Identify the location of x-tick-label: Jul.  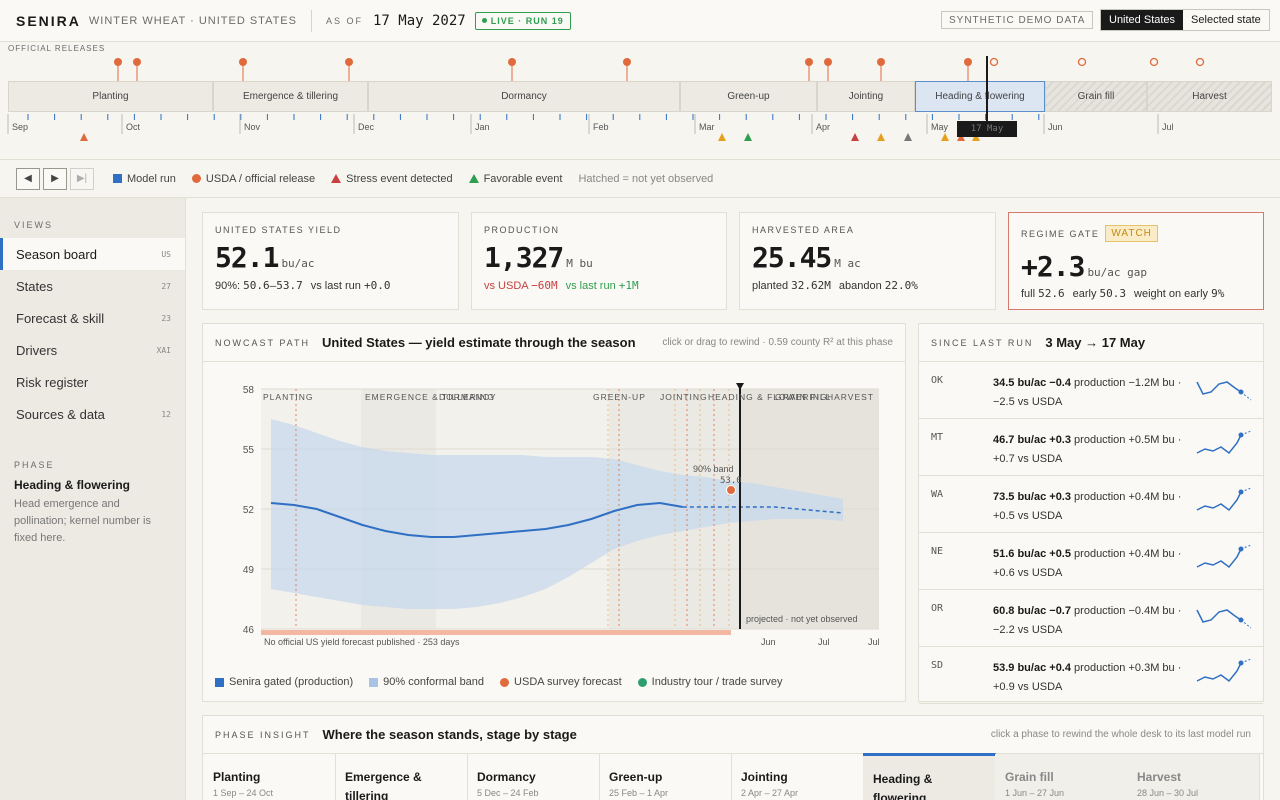
(874, 642).